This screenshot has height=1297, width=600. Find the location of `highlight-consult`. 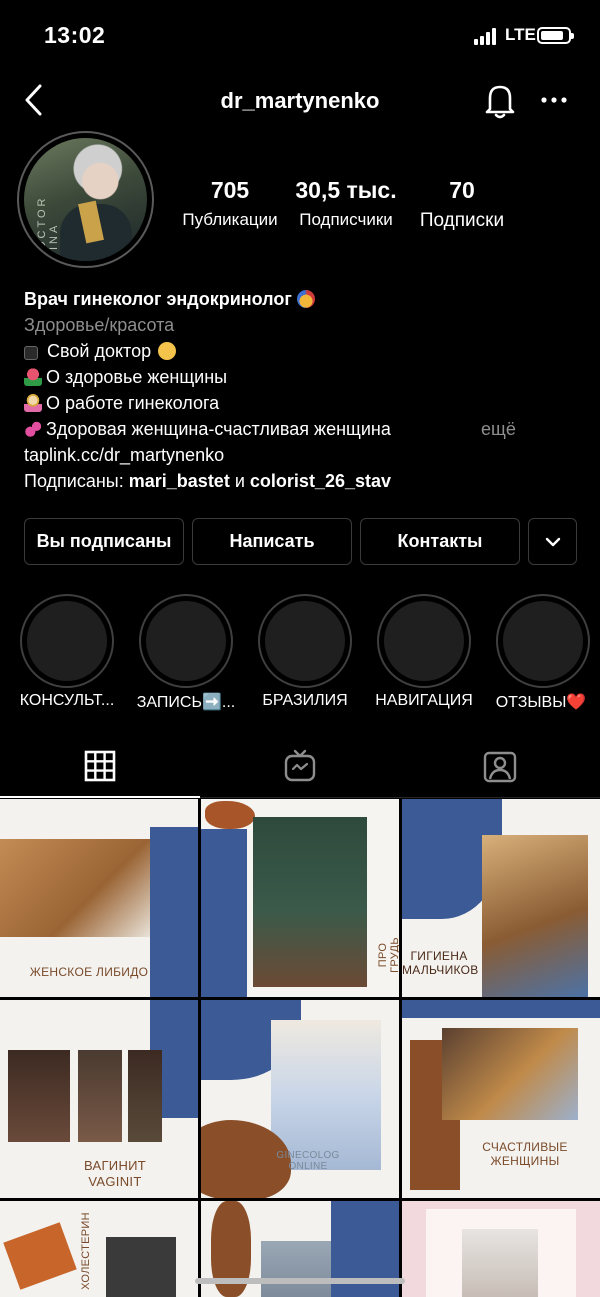

highlight-consult is located at coordinates (67, 641).